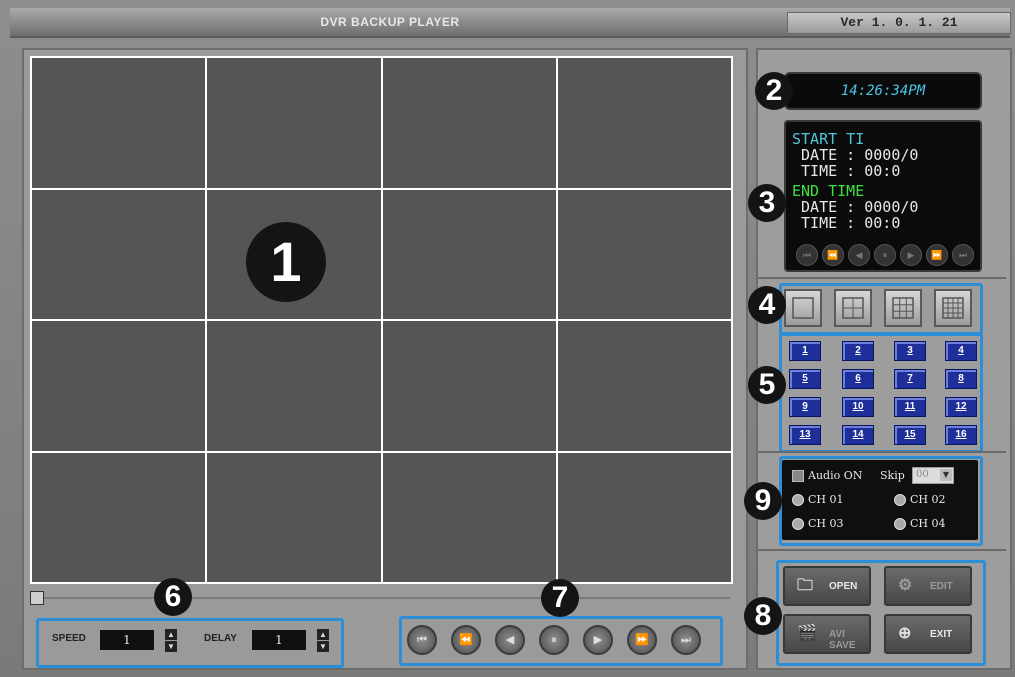 The image size is (1015, 677). I want to click on gear-icon: ⚙, so click(905, 585).